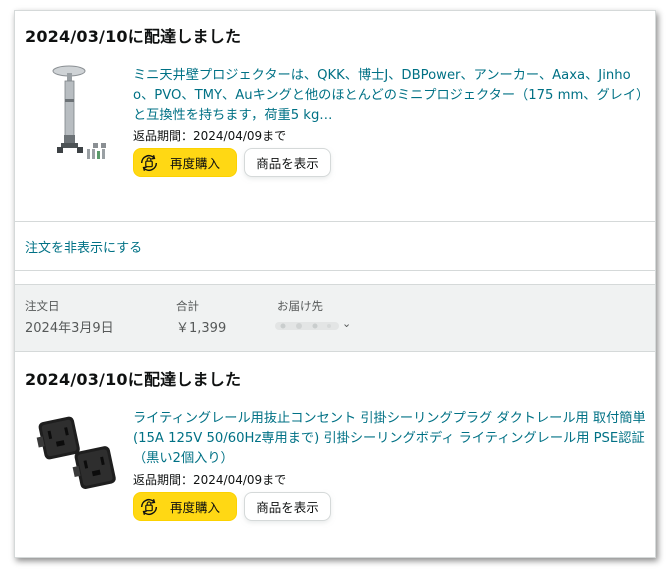 The height and width of the screenshot is (574, 668). Describe the element at coordinates (77, 452) in the screenshot. I see `product-image-ceiling-plug` at that location.